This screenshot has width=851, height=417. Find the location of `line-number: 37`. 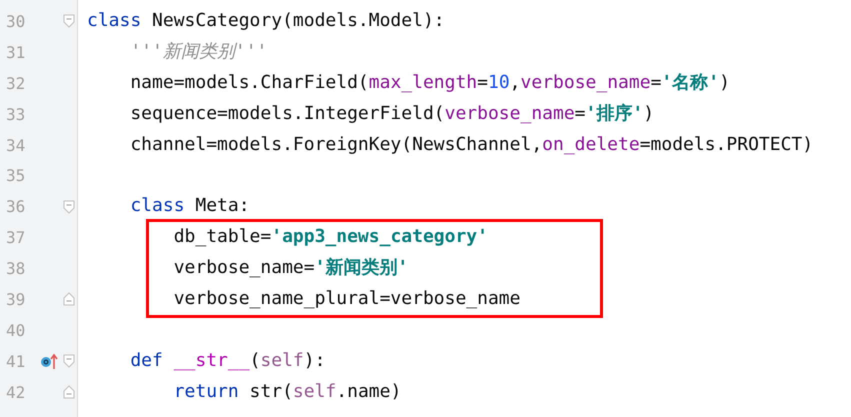

line-number: 37 is located at coordinates (16, 238).